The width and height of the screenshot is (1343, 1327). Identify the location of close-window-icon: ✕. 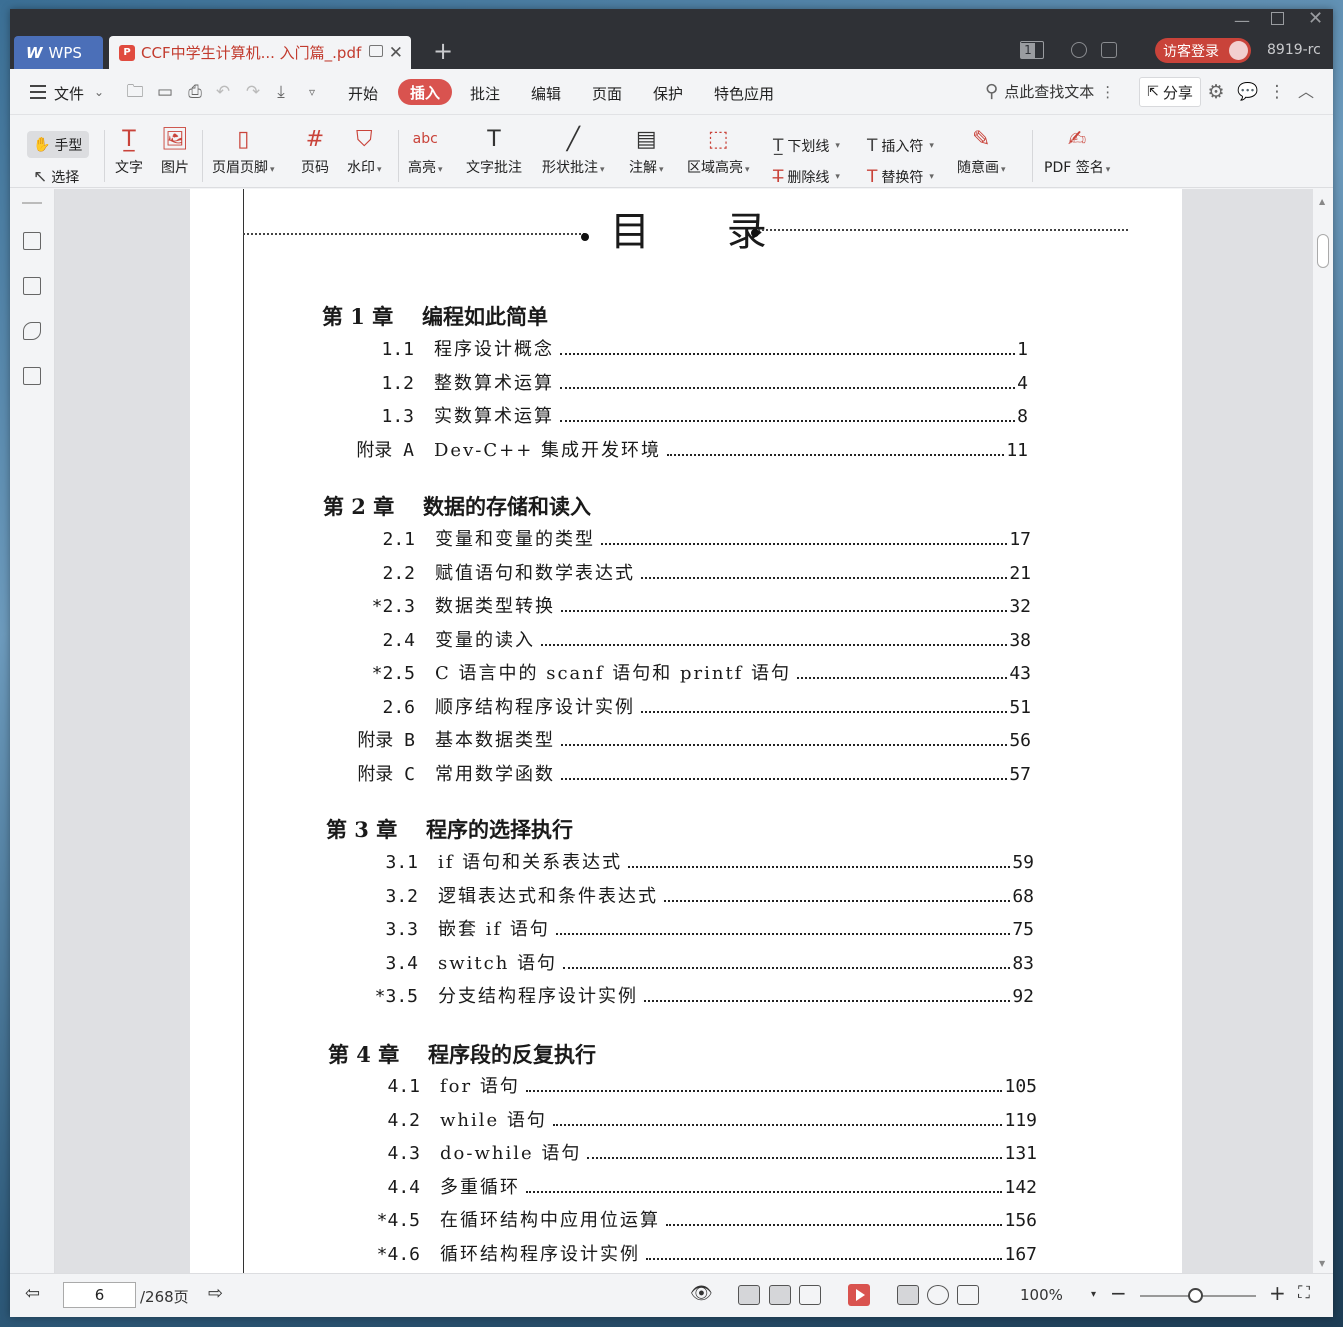
(1315, 19).